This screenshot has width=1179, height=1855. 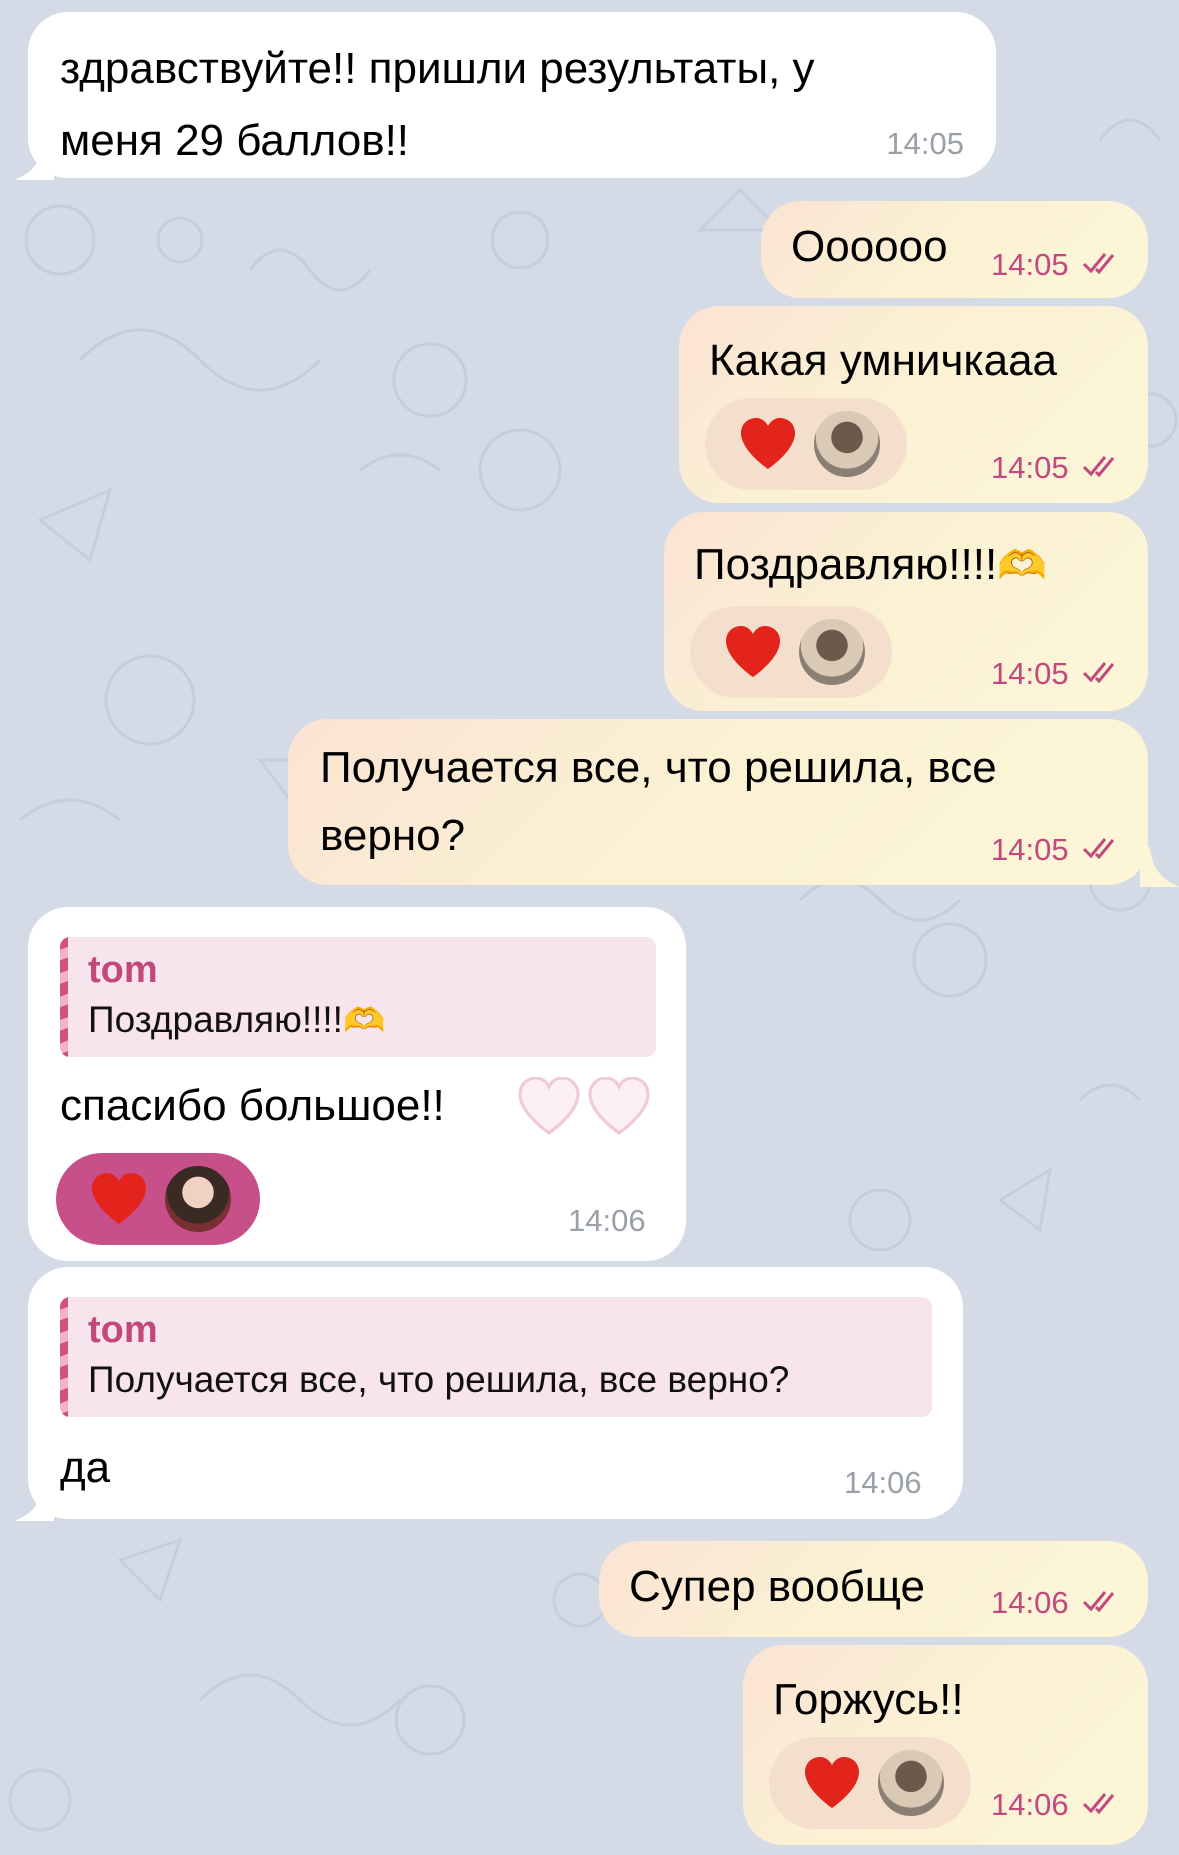 What do you see at coordinates (439, 1379) in the screenshot?
I see `reply-text: Получается все, что решила, все верно?` at bounding box center [439, 1379].